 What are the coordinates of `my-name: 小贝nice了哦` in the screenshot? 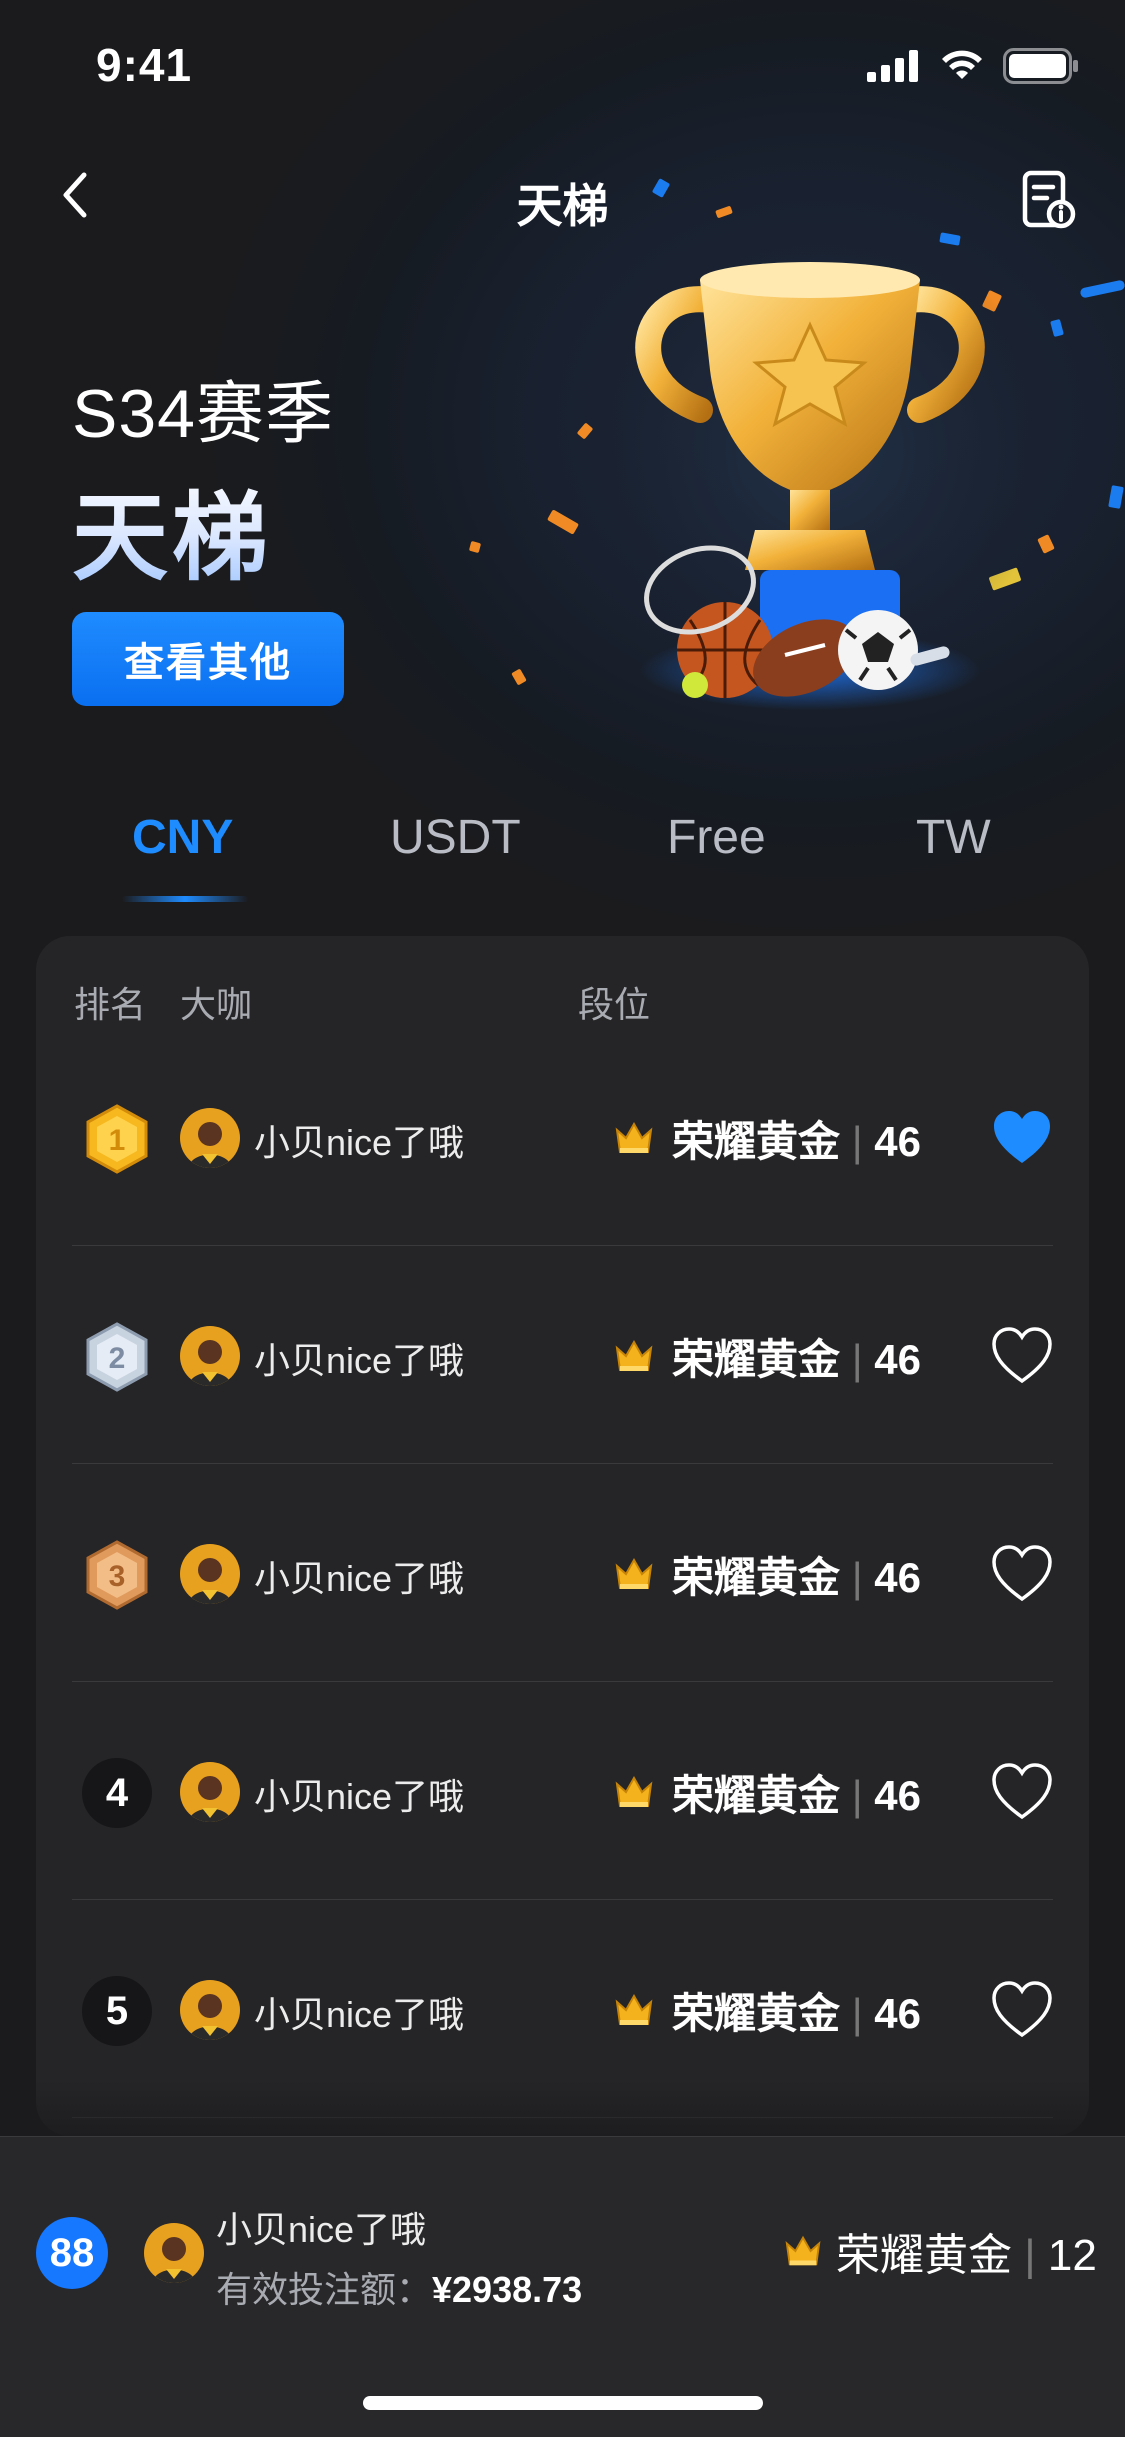 It's located at (321, 2229).